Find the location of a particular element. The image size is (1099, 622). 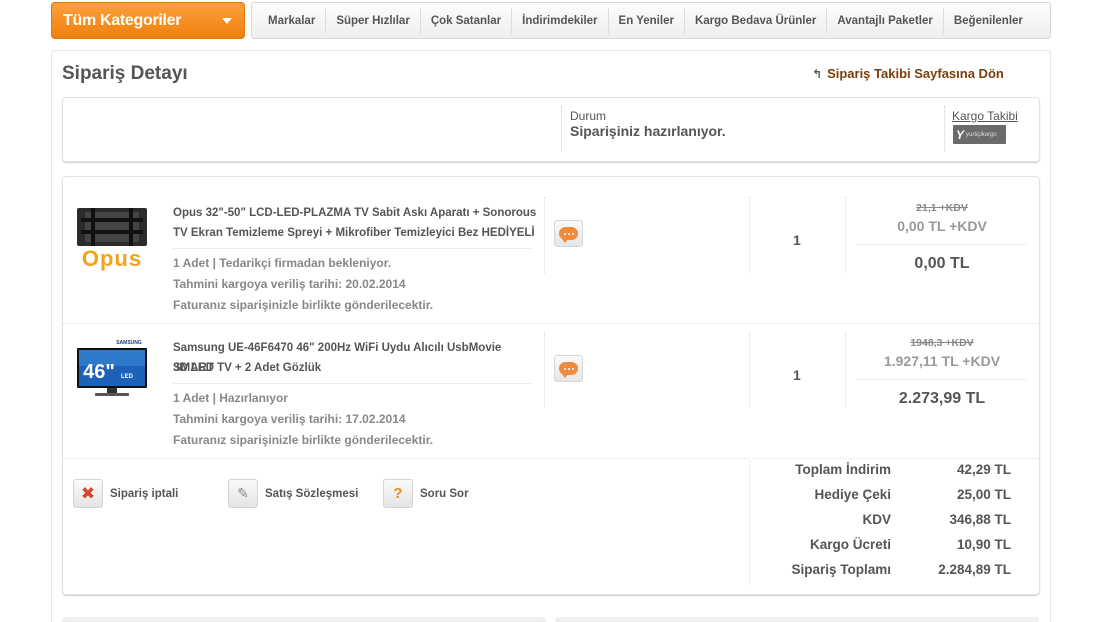

product-info: 1 Adet | Hazırlanıyor is located at coordinates (230, 398).